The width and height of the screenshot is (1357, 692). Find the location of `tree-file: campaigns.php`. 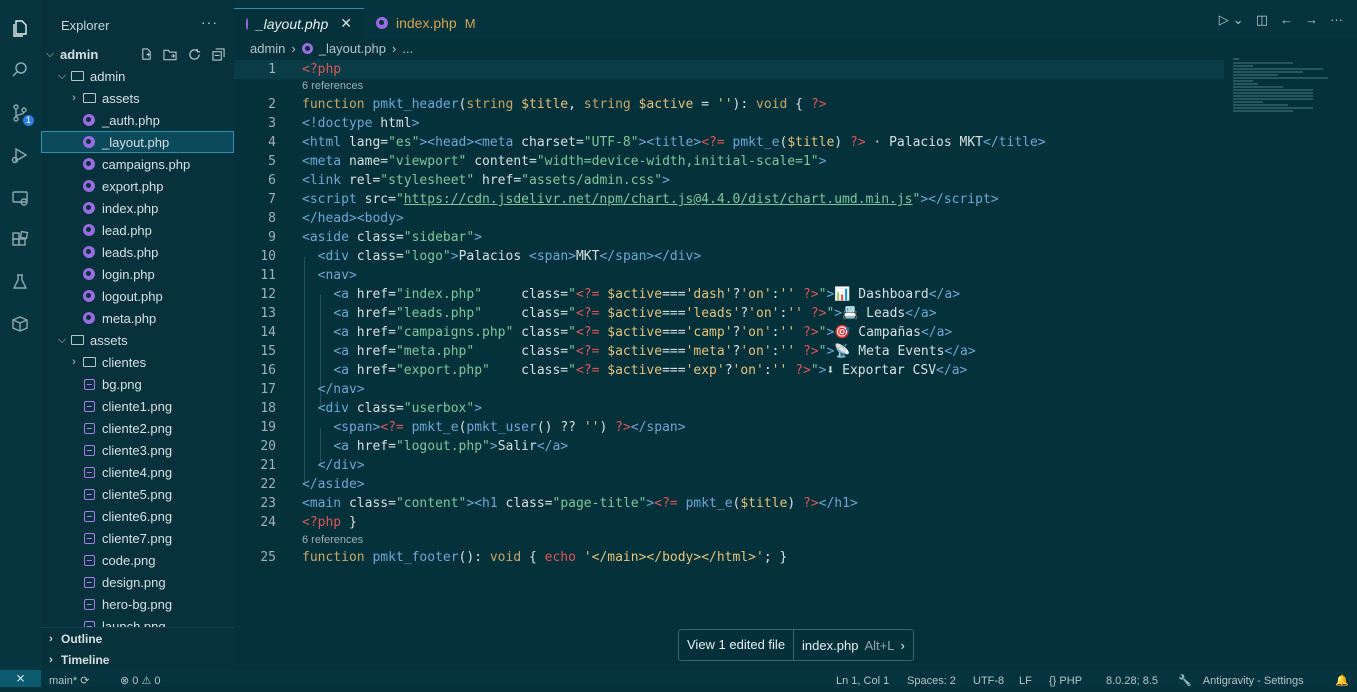

tree-file: campaigns.php is located at coordinates (137, 164).